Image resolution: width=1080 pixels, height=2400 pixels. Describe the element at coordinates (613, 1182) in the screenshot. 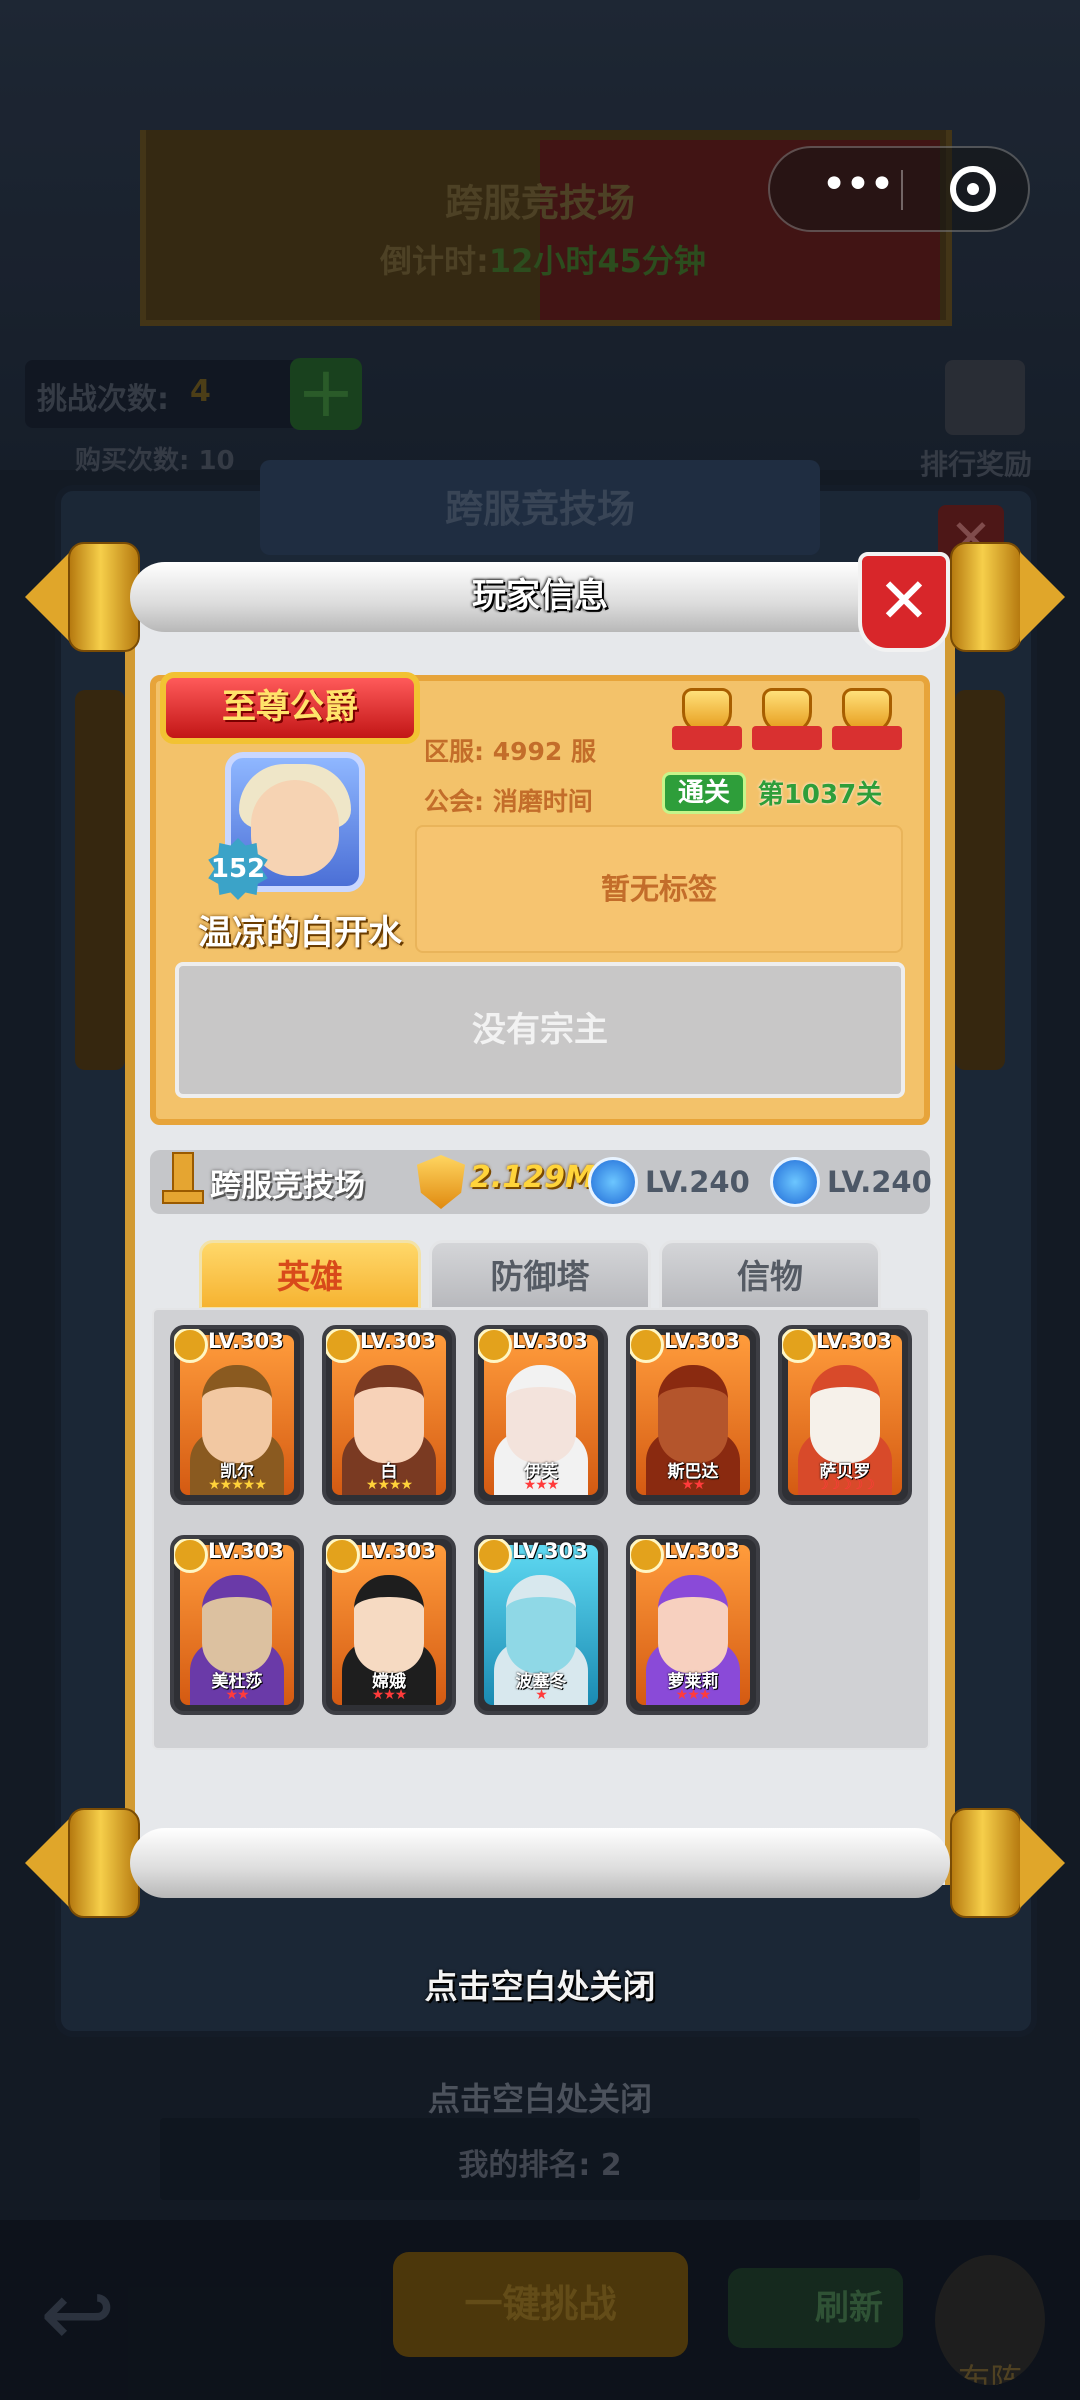

I see `bow-icon` at that location.